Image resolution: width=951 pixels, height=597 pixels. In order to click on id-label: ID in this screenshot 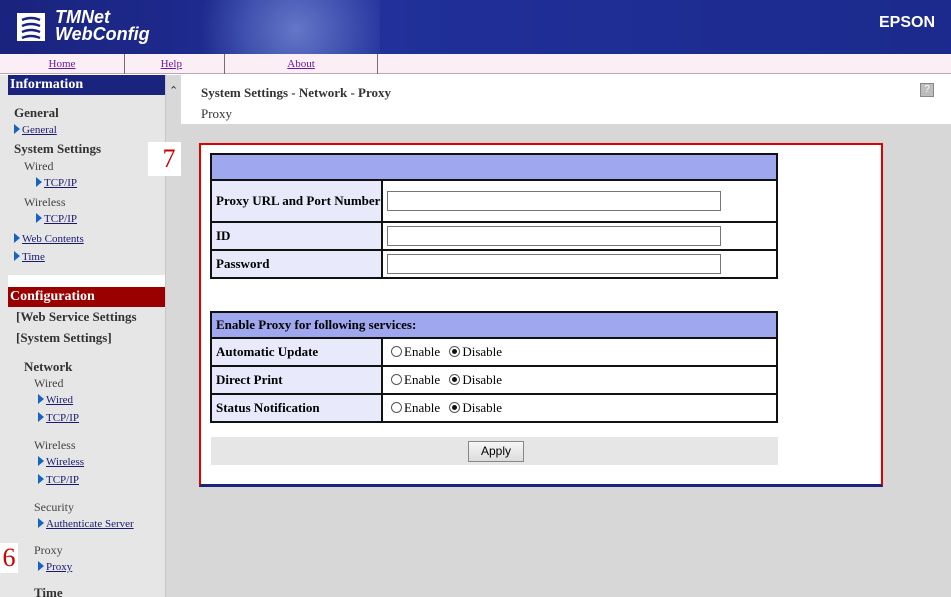, I will do `click(296, 236)`.